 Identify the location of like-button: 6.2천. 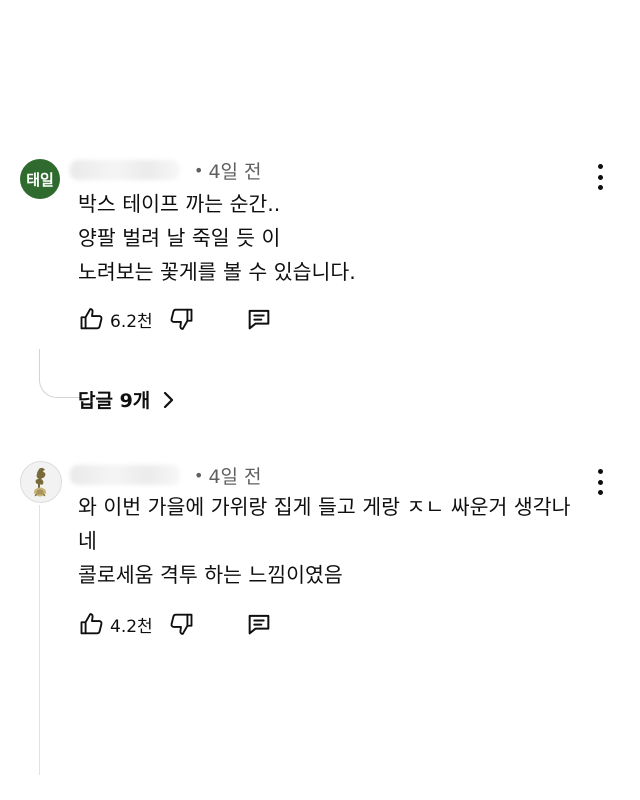
(122, 319).